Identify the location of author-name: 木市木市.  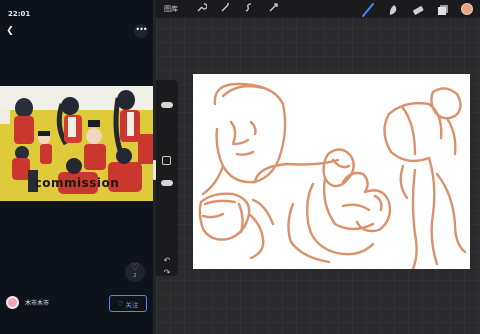
(37, 302).